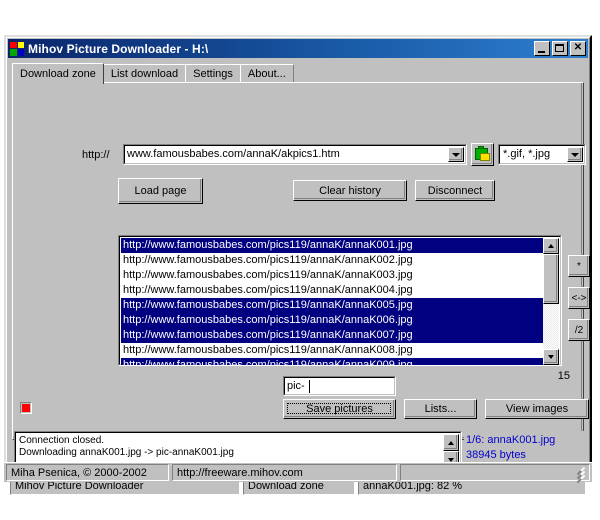 Image resolution: width=600 pixels, height=520 pixels. I want to click on title-bar-buttons: ✕, so click(560, 48).